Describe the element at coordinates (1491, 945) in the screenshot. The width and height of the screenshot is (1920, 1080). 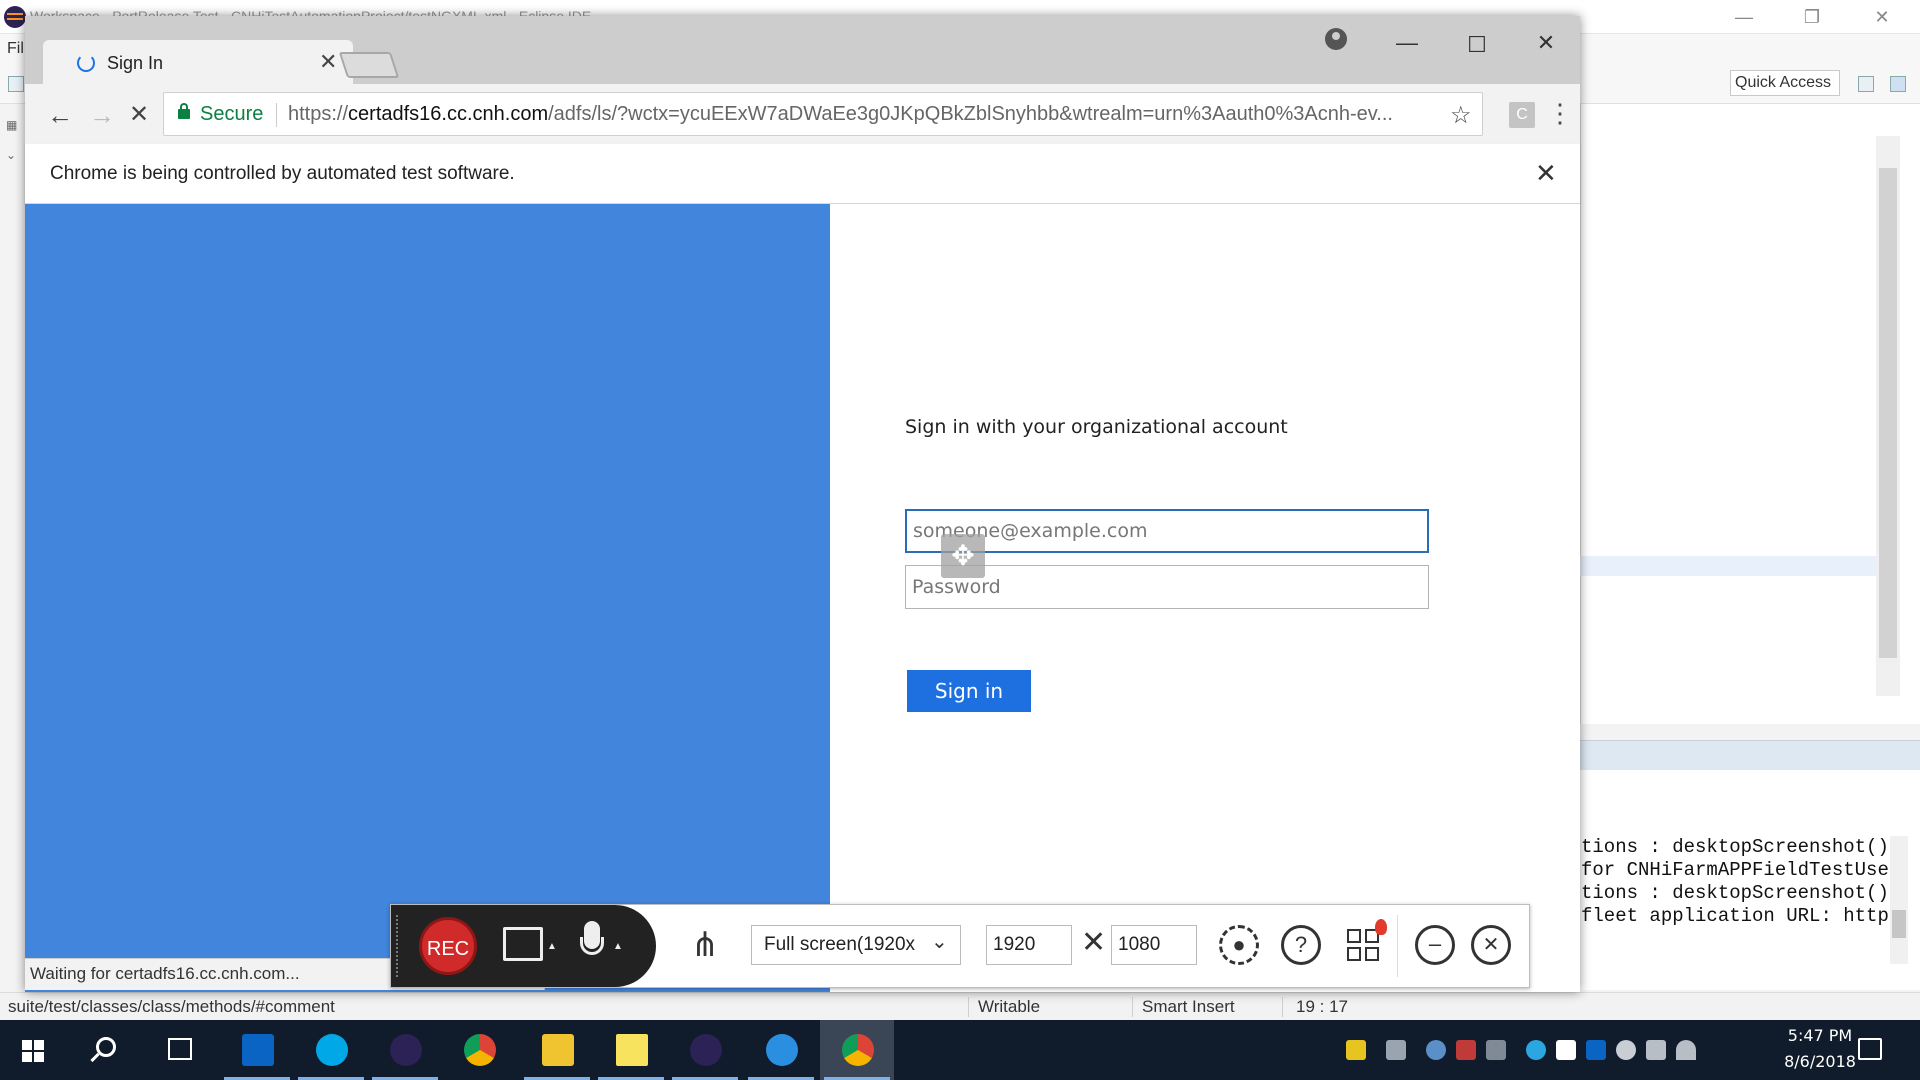
I see `close-circle-icon: ✕` at that location.